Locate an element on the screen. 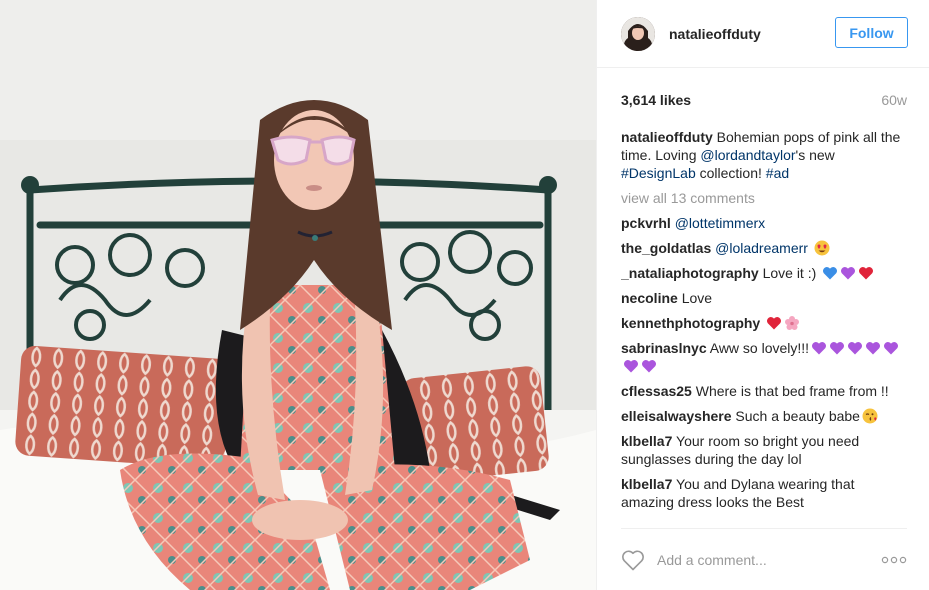 This screenshot has height=590, width=929. comment-item: kennethphotography is located at coordinates (766, 323).